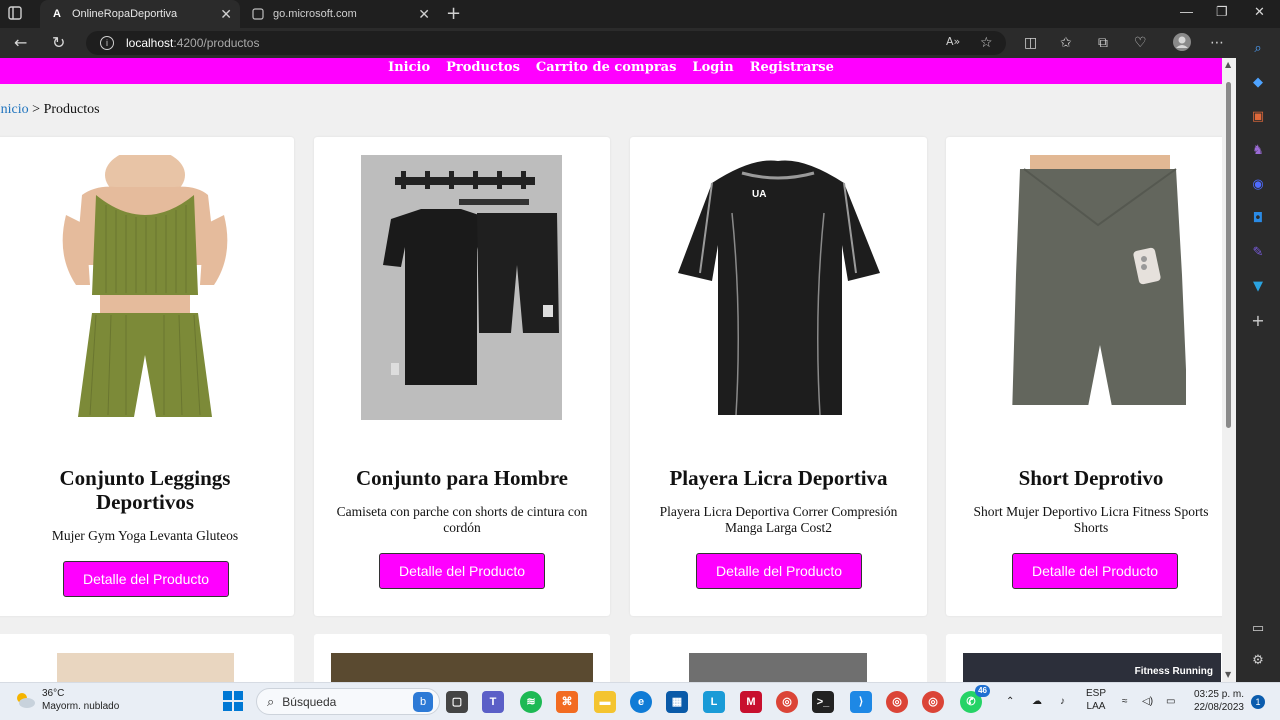 The height and width of the screenshot is (720, 1280). I want to click on more-menu-icon: ⋯, so click(1217, 43).